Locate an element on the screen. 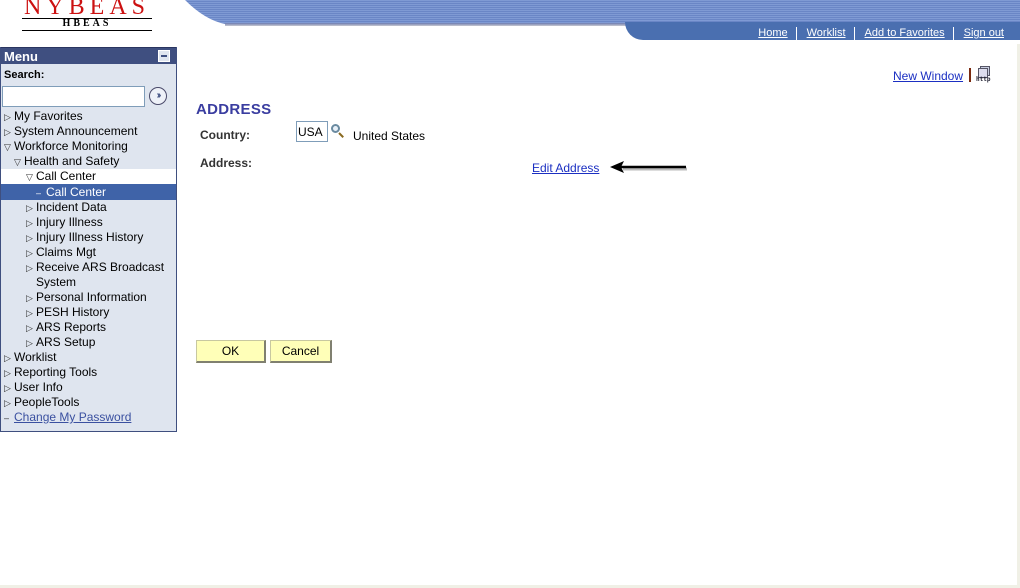 Image resolution: width=1020 pixels, height=588 pixels. menu-item-label: Reporting Tools is located at coordinates (56, 372).